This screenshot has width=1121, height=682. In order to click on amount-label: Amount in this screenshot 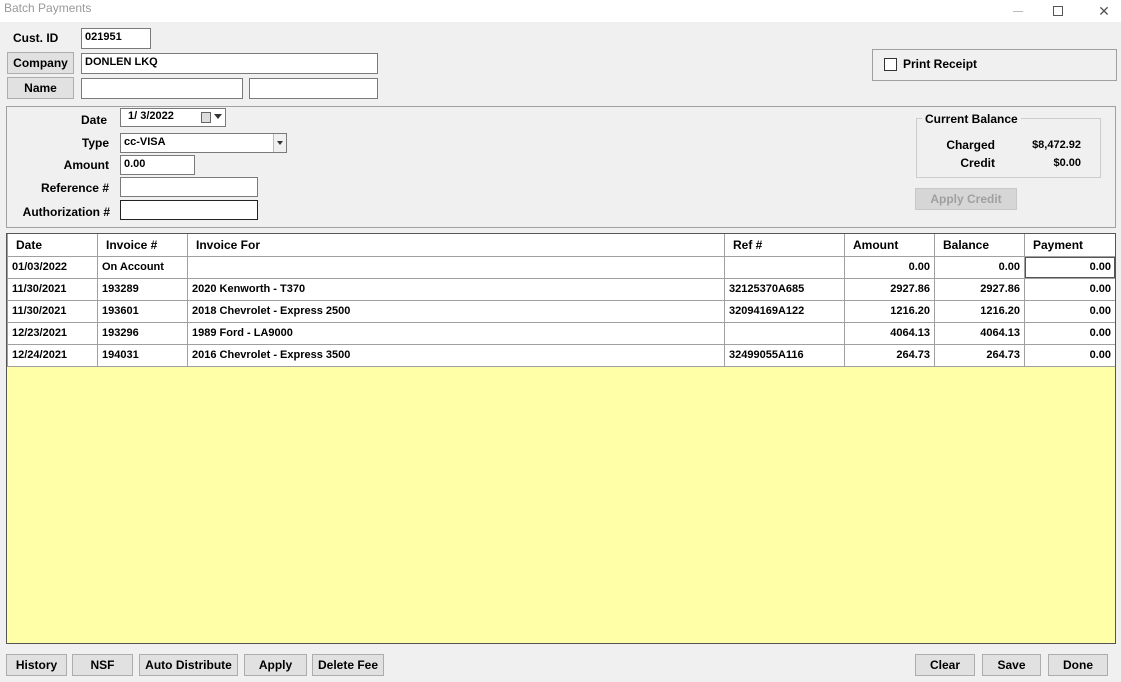, I will do `click(86, 165)`.